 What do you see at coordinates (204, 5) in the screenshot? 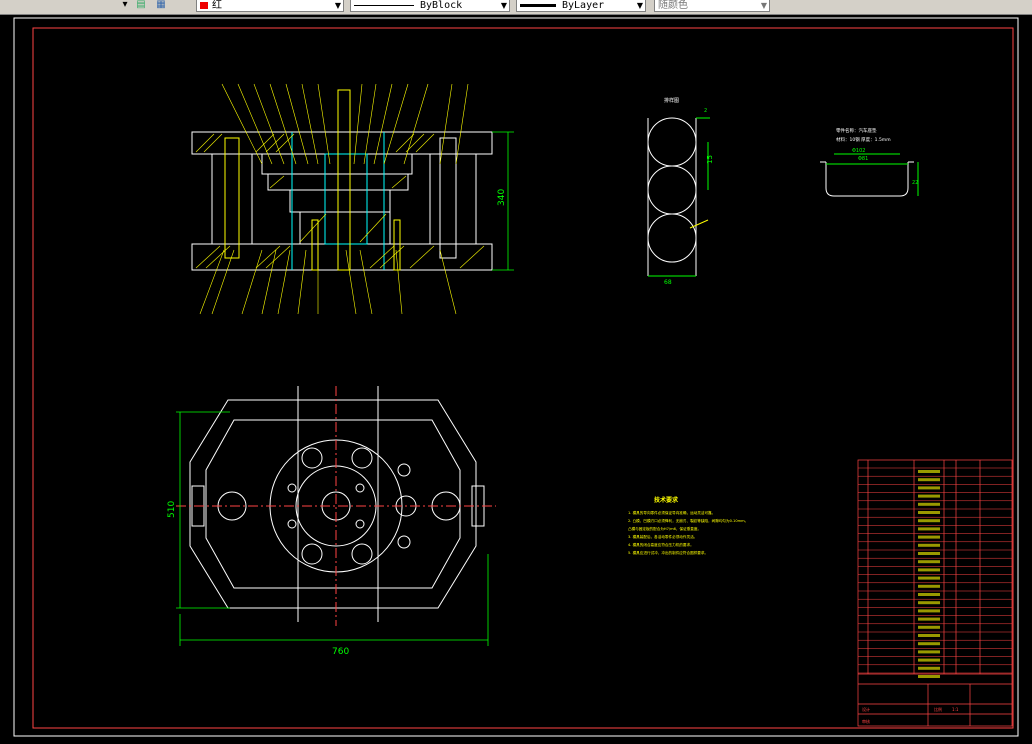
I see `red-color-swatch` at bounding box center [204, 5].